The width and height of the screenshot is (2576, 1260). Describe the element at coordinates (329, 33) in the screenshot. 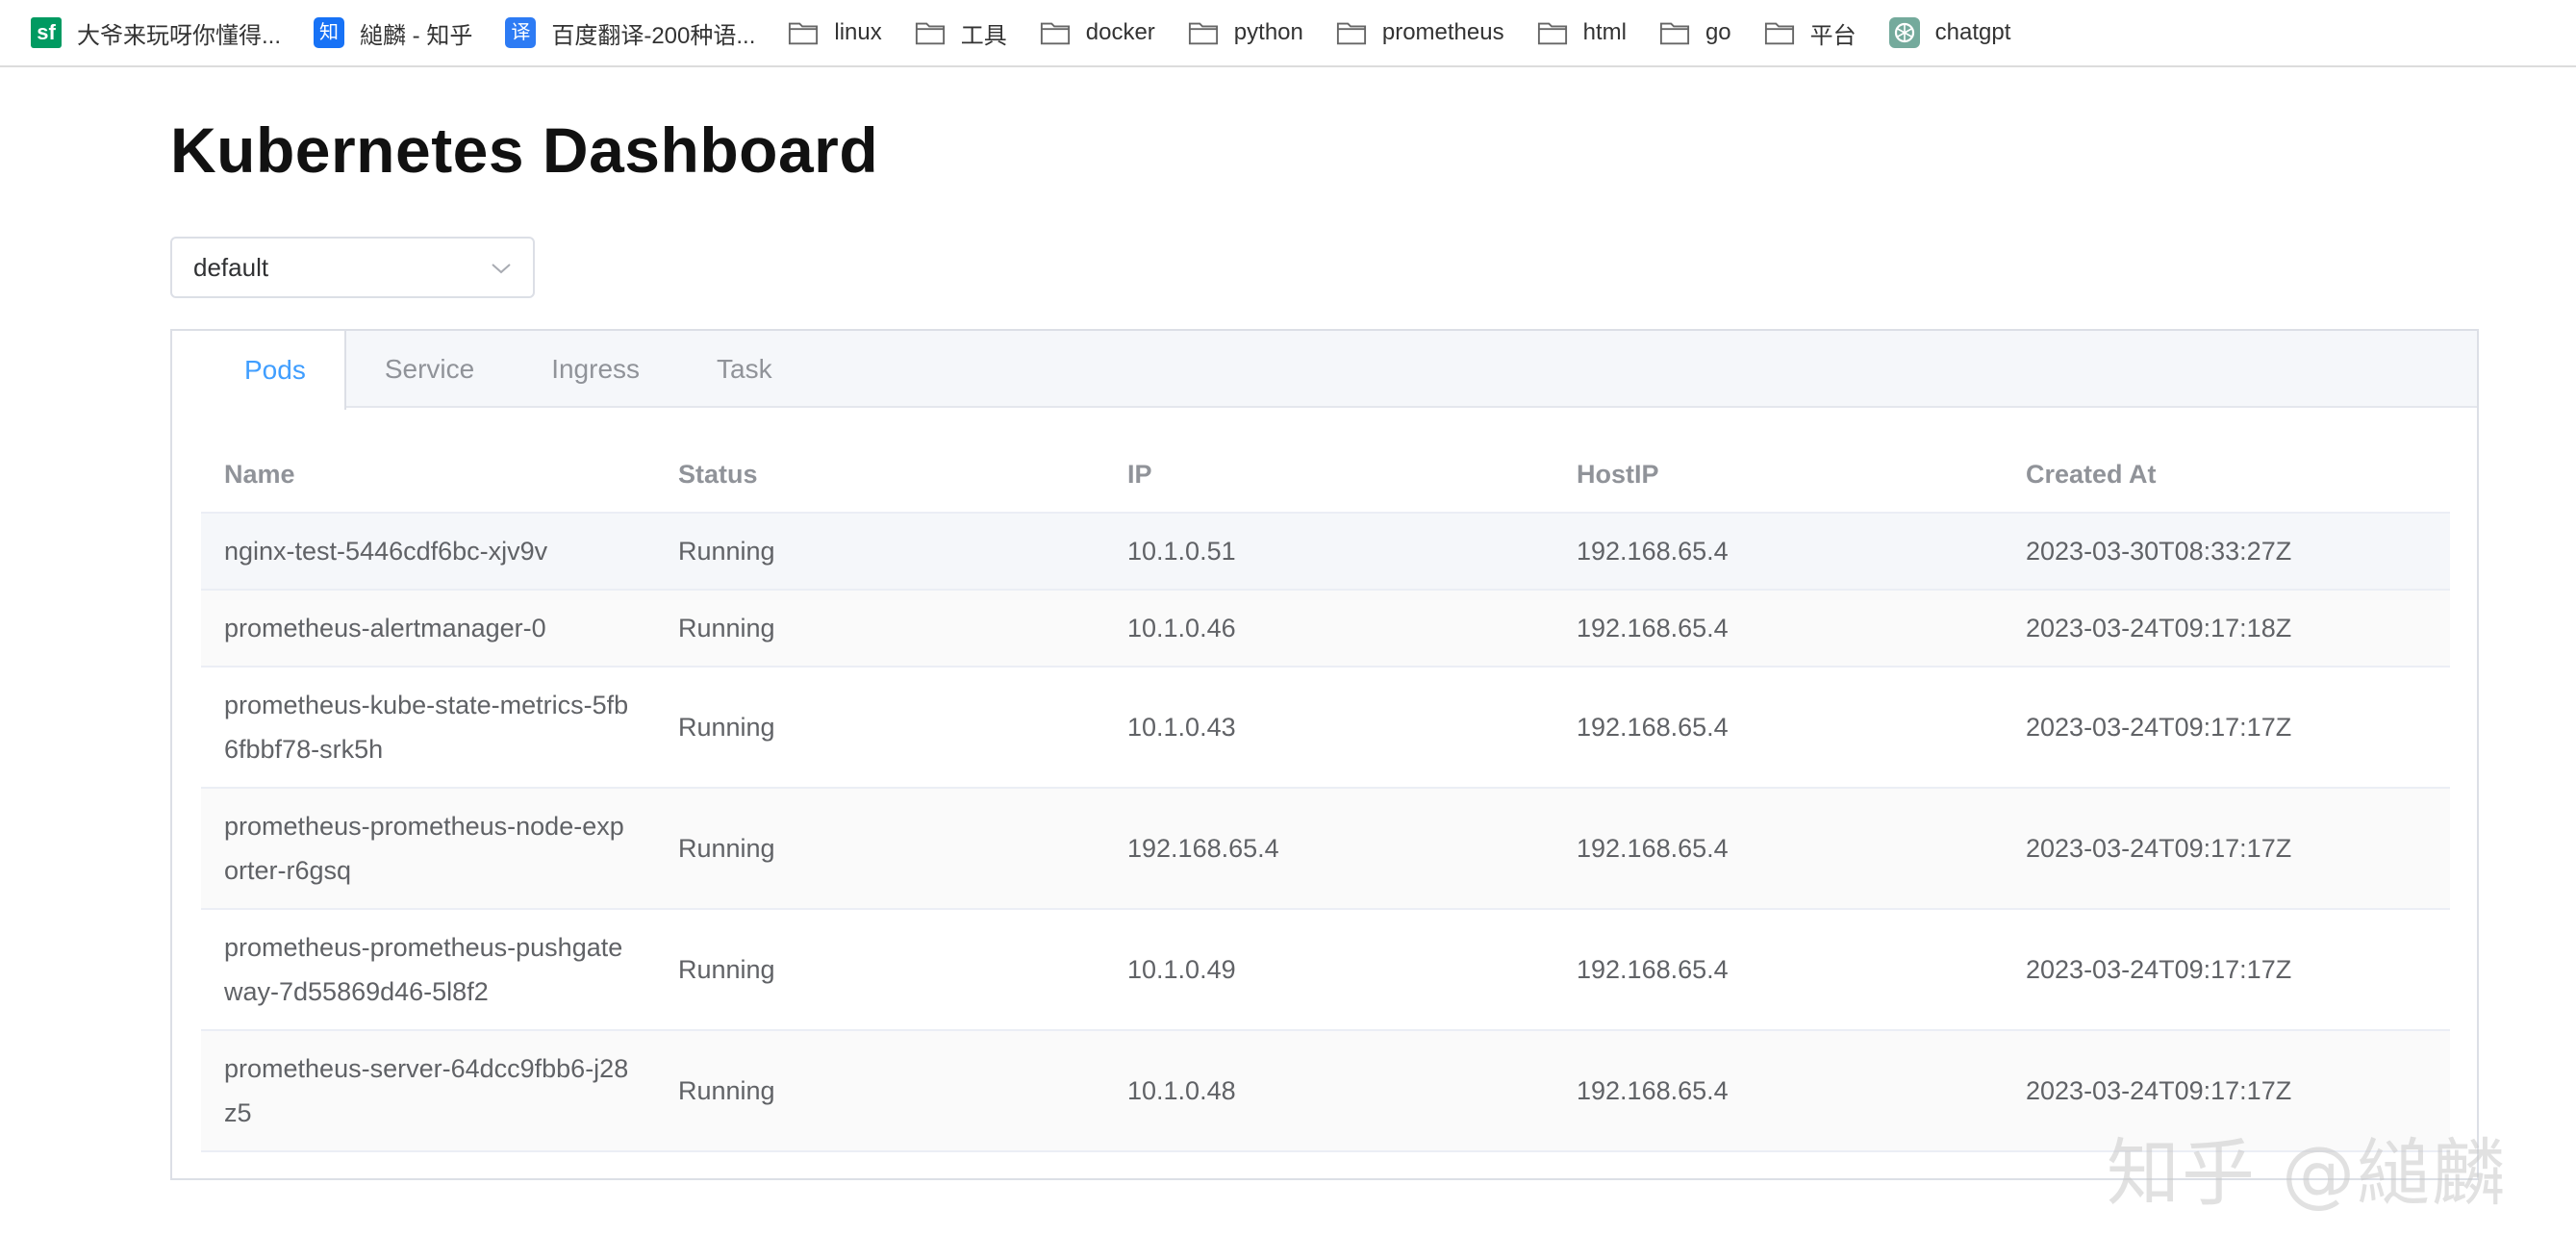

I see `zhihu-icon: 知` at that location.